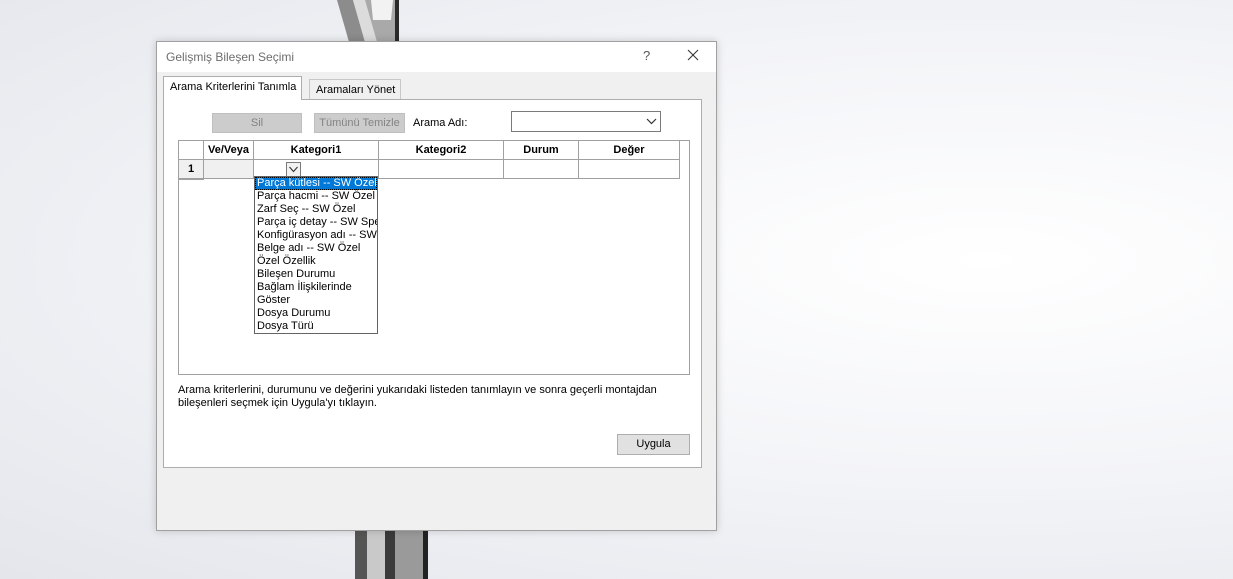  Describe the element at coordinates (316, 274) in the screenshot. I see `dropdown-option: Bileşen Durumu` at that location.